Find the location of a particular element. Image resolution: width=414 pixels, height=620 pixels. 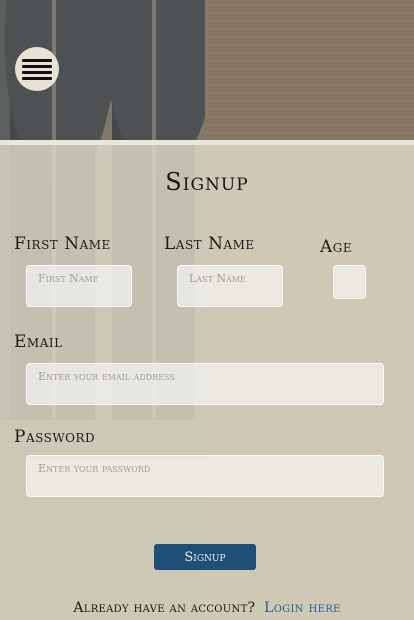

password-label: Password is located at coordinates (55, 437).